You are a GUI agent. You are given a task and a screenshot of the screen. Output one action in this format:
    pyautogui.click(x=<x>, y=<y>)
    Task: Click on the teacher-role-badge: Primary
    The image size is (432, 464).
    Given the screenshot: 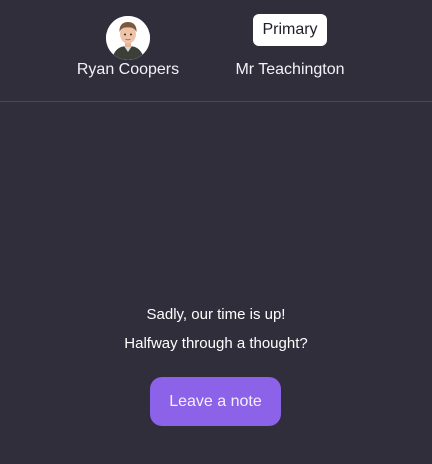 What is the action you would take?
    pyautogui.click(x=290, y=30)
    